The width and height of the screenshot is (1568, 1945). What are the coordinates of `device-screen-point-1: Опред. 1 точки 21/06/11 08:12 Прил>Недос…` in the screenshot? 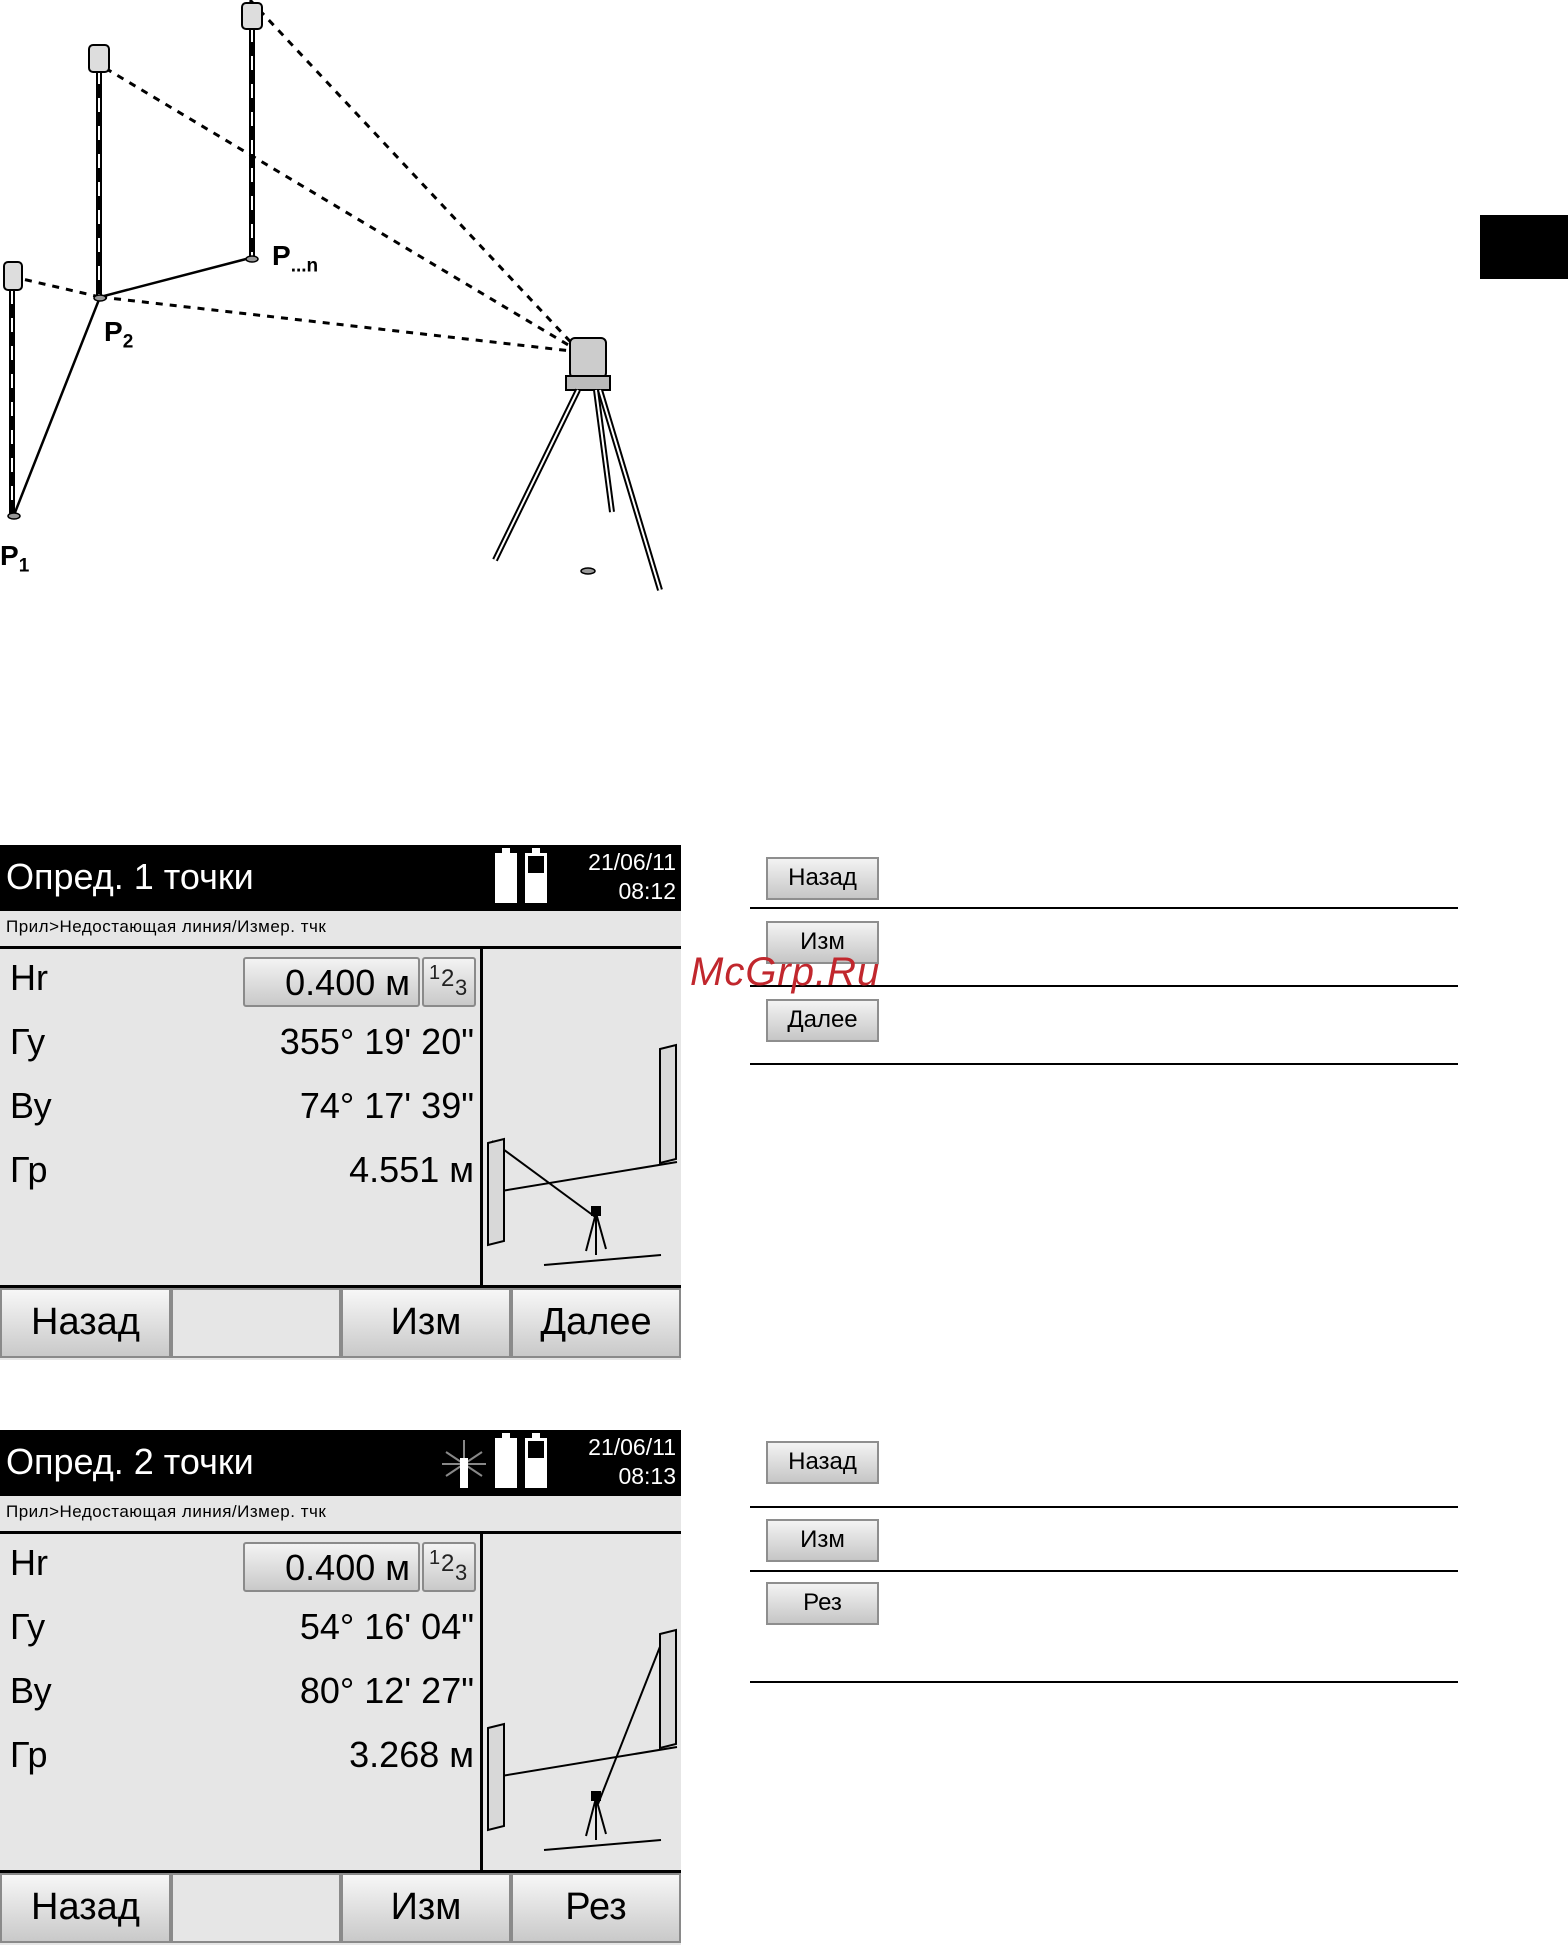 It's located at (340, 1102).